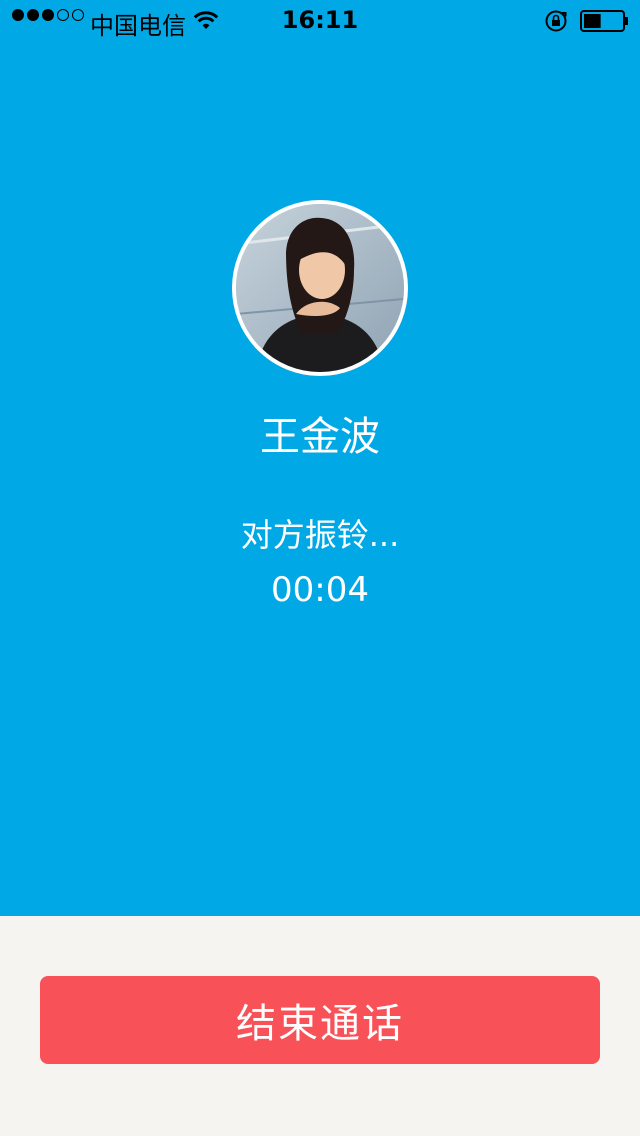  Describe the element at coordinates (320, 437) in the screenshot. I see `caller-name: 王金波` at that location.